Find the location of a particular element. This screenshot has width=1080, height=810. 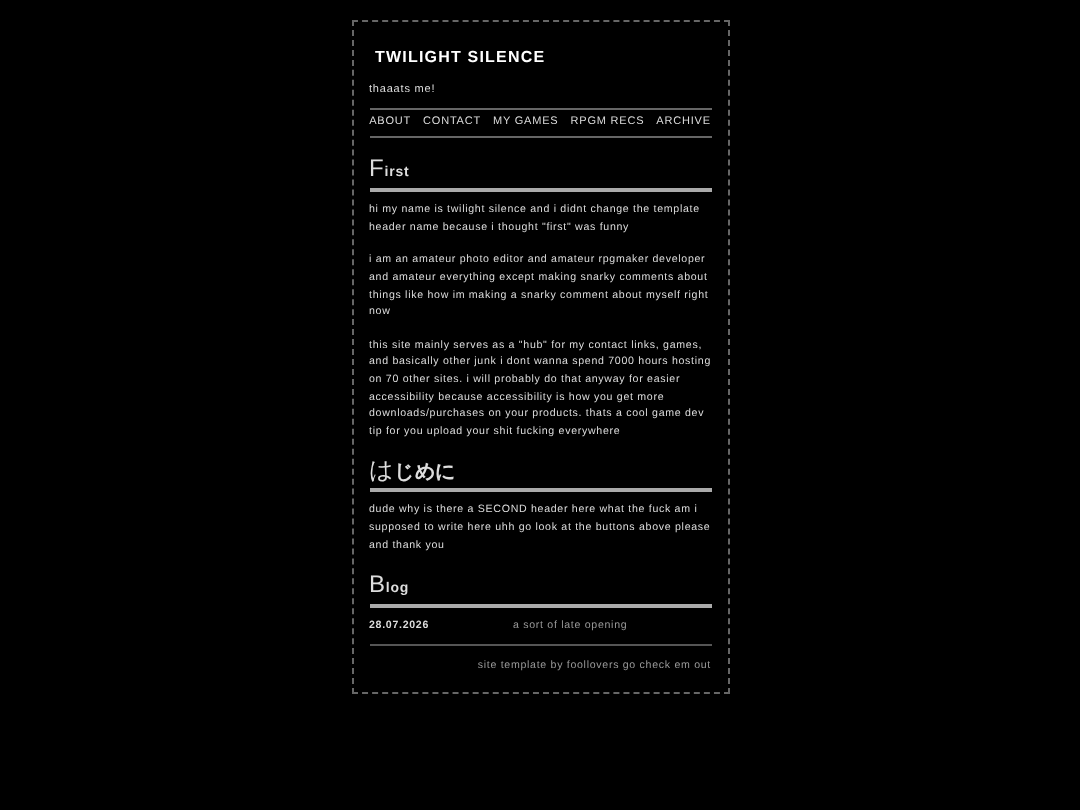

section-heading: Blog is located at coordinates (540, 590).